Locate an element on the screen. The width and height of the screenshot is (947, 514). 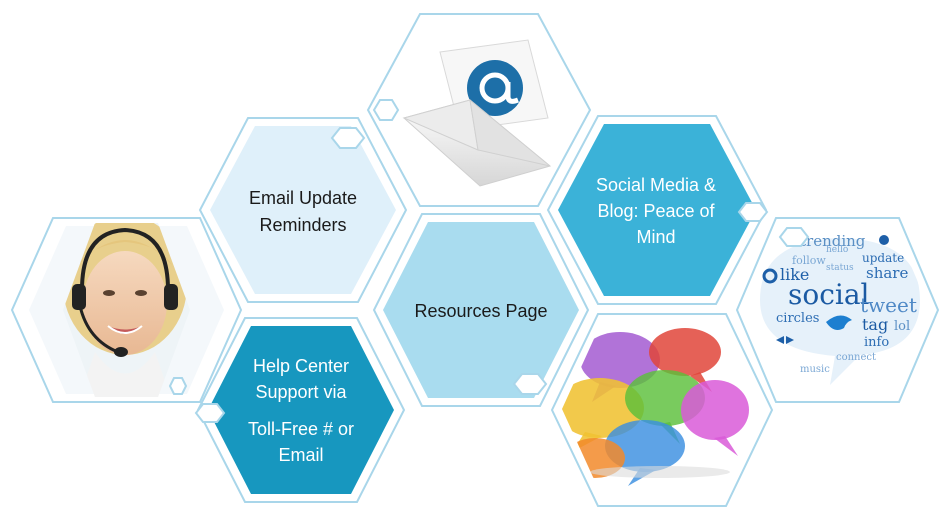
support-agent-hexagon is located at coordinates (126, 310).